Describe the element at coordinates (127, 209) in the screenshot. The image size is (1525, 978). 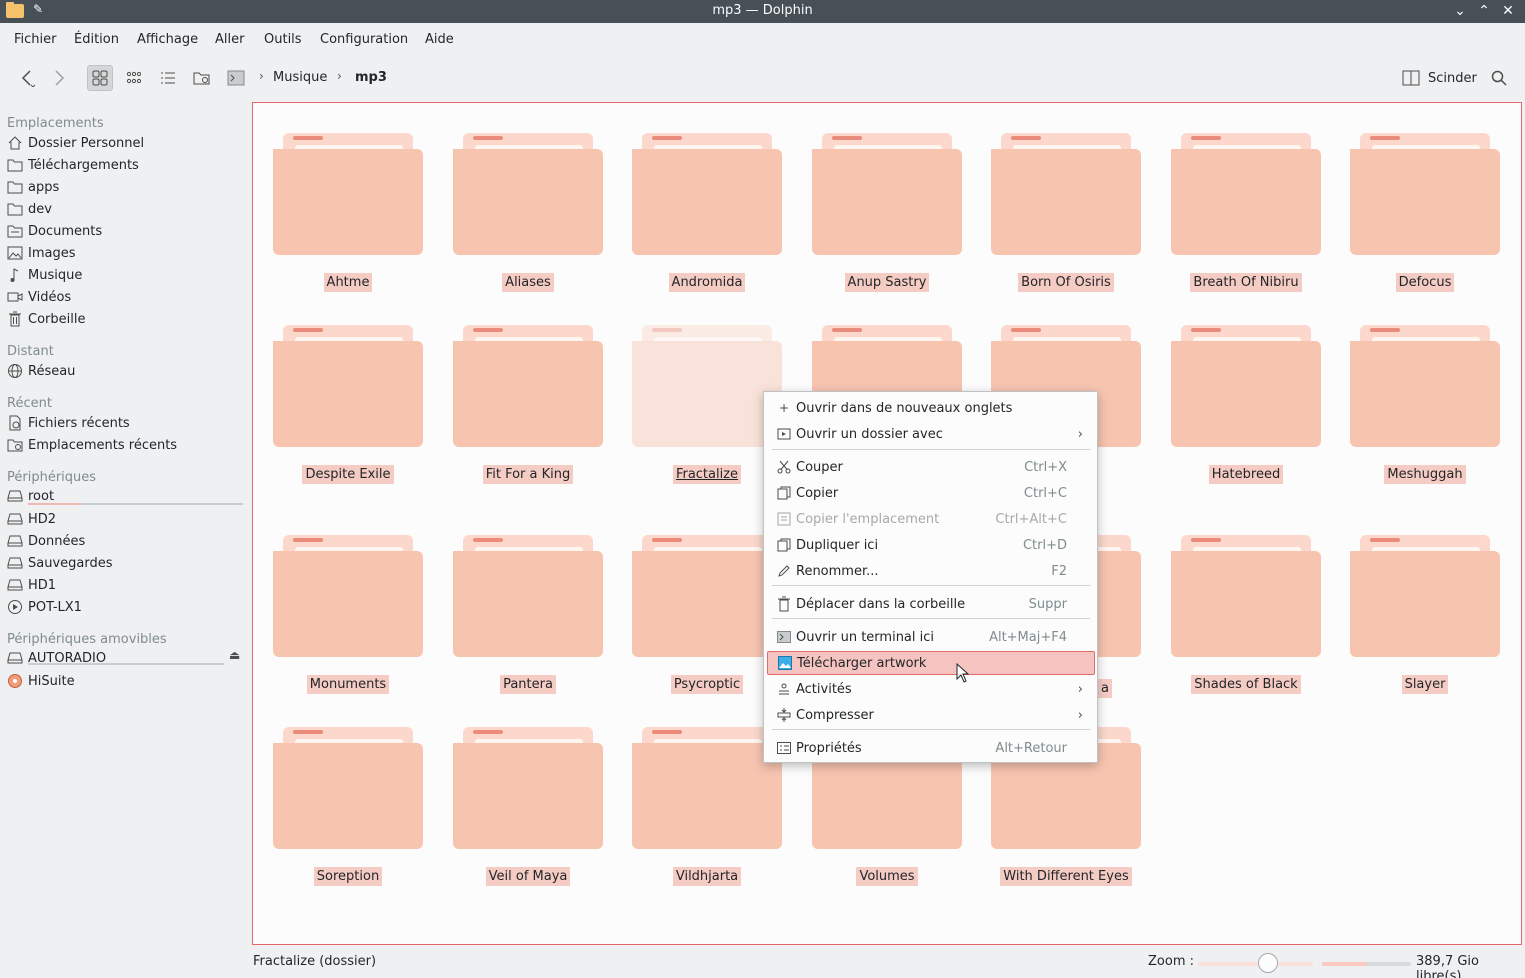
I see `sidebar-item-dev: dev` at that location.